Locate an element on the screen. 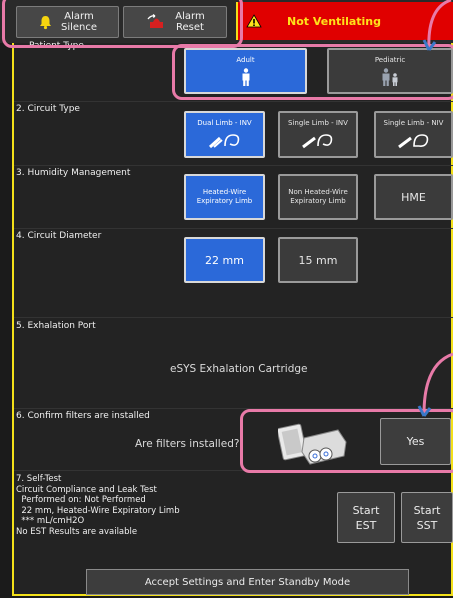 Image resolution: width=453 pixels, height=598 pixels. filters-question: Are filters installed? is located at coordinates (187, 444).